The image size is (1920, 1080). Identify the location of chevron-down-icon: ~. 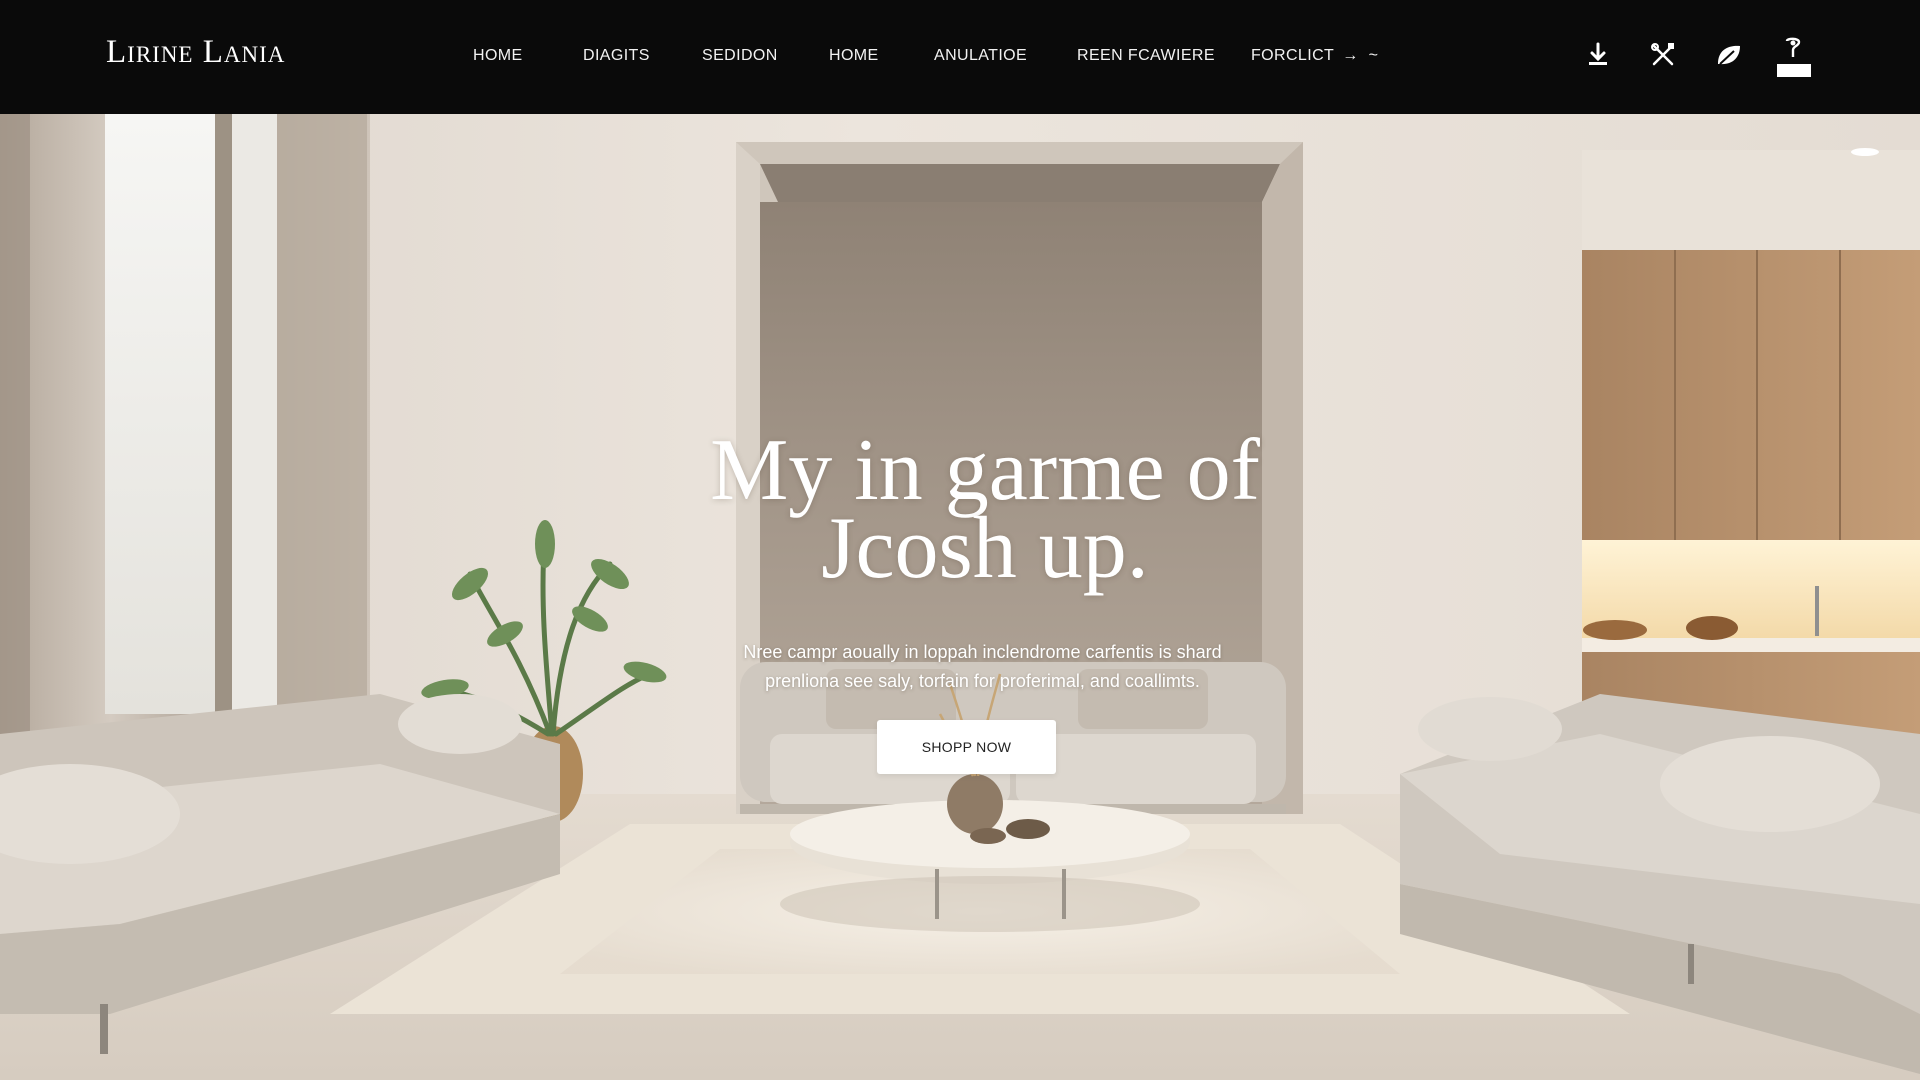
(1373, 55).